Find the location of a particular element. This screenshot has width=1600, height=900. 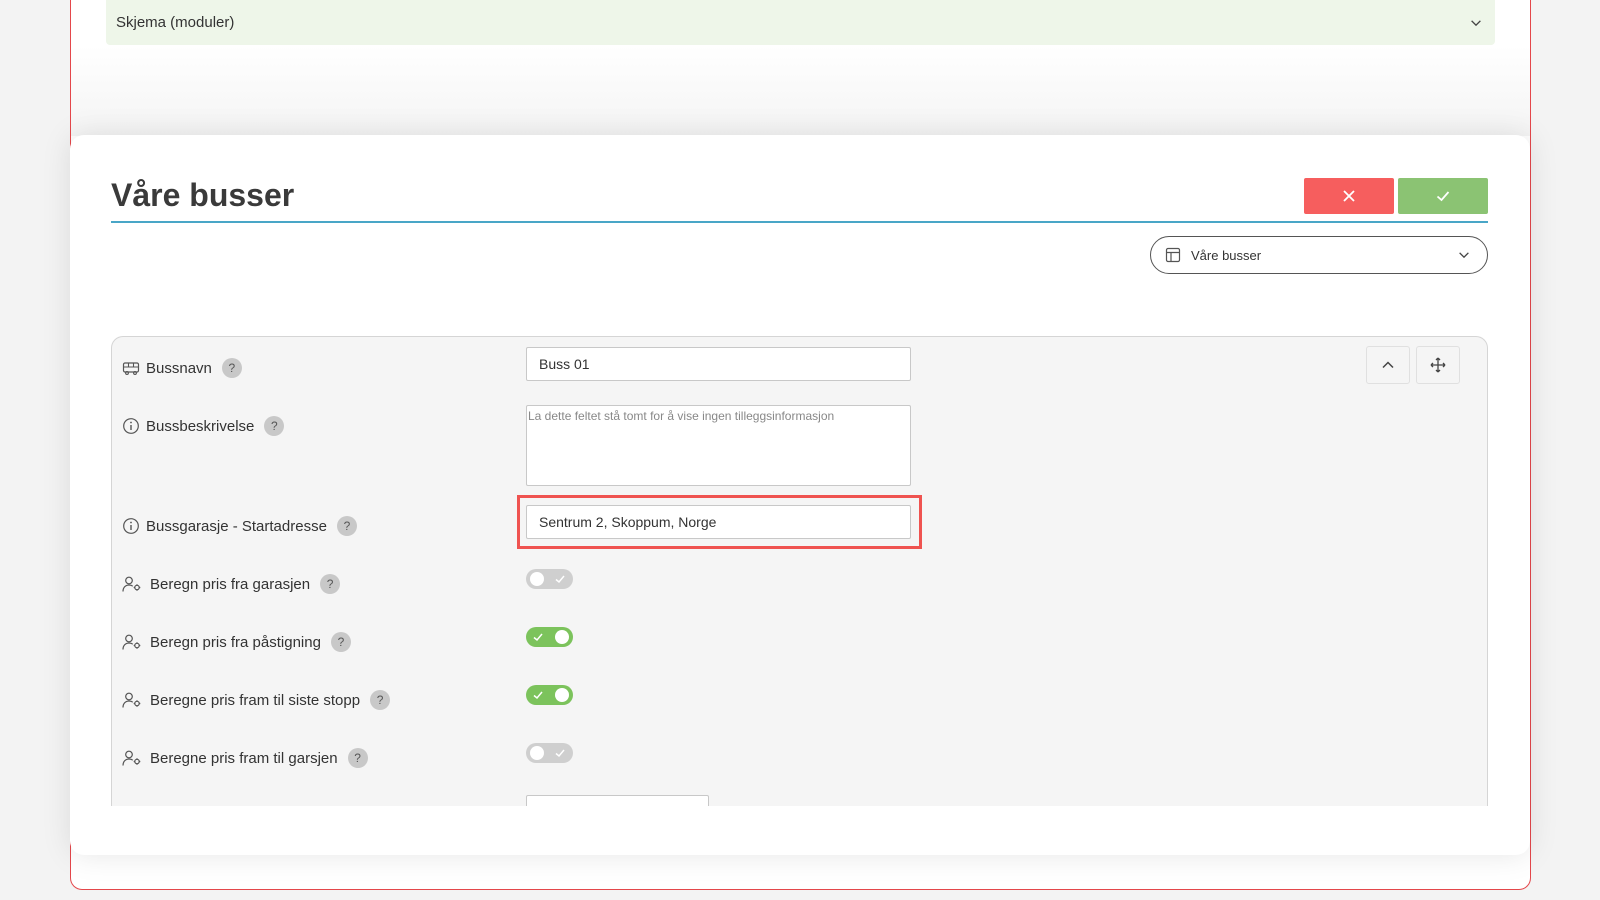

bus-icon is located at coordinates (131, 368).